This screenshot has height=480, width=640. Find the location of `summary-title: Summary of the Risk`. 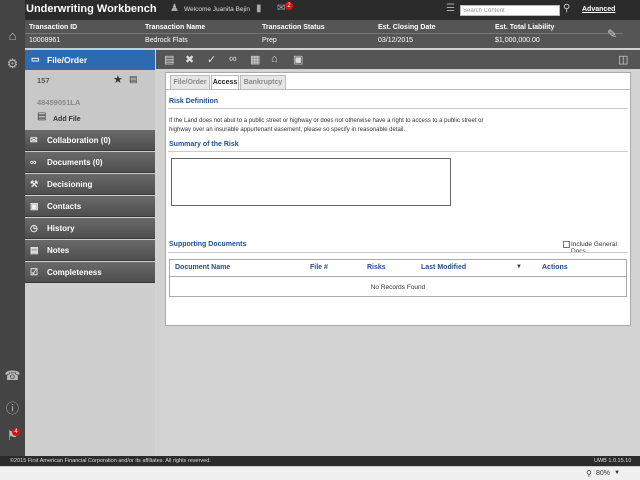

summary-title: Summary of the Risk is located at coordinates (204, 144).